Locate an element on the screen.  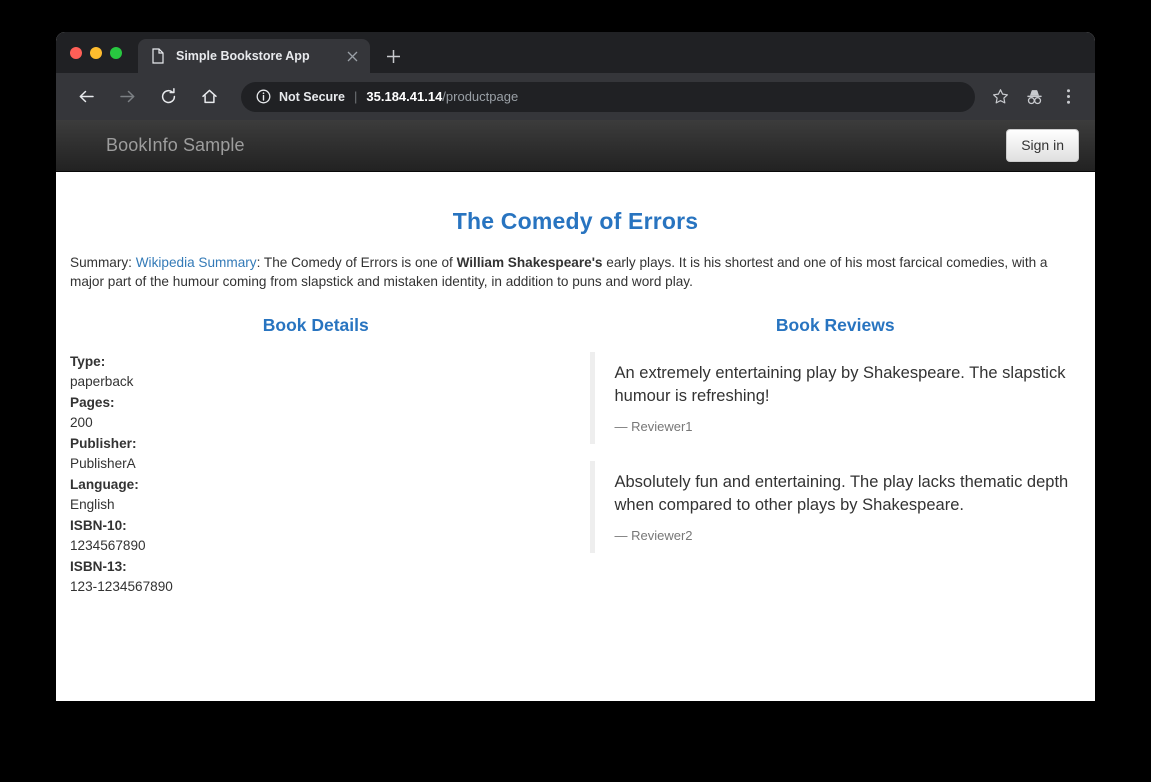
home-icon is located at coordinates (209, 97).